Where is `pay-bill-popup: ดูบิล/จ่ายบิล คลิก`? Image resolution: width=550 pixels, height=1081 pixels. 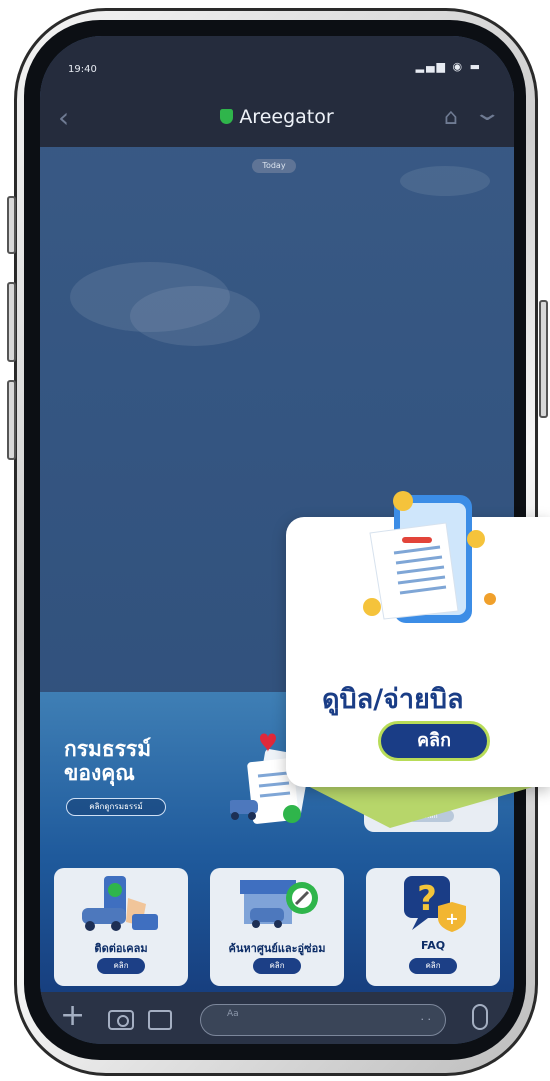 pay-bill-popup: ดูบิล/จ่ายบิล คลิก is located at coordinates (418, 639).